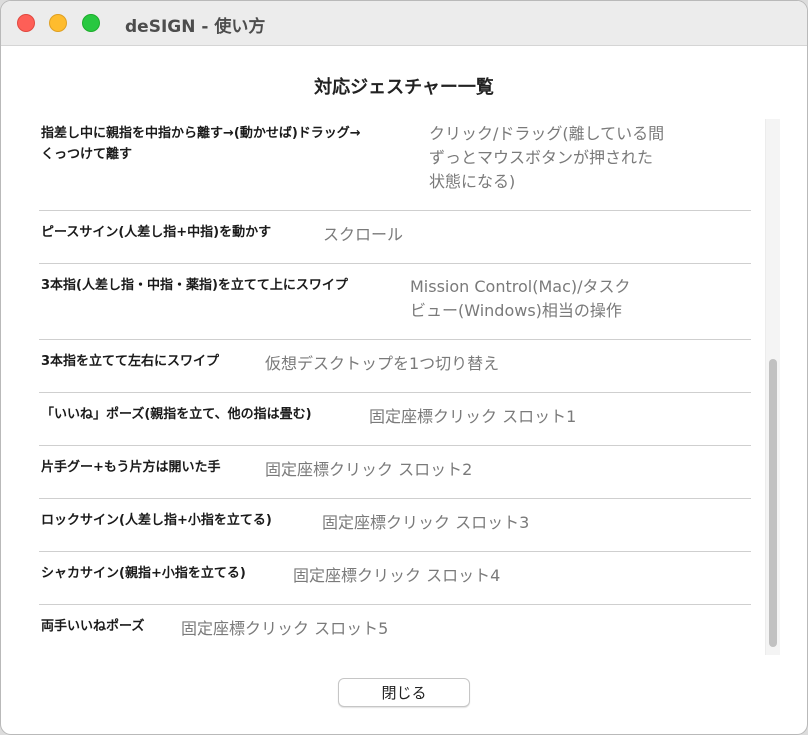  I want to click on gesture-label: 3本指(人差し指・中指・薬指)を立てて上にスワイプ, so click(194, 285).